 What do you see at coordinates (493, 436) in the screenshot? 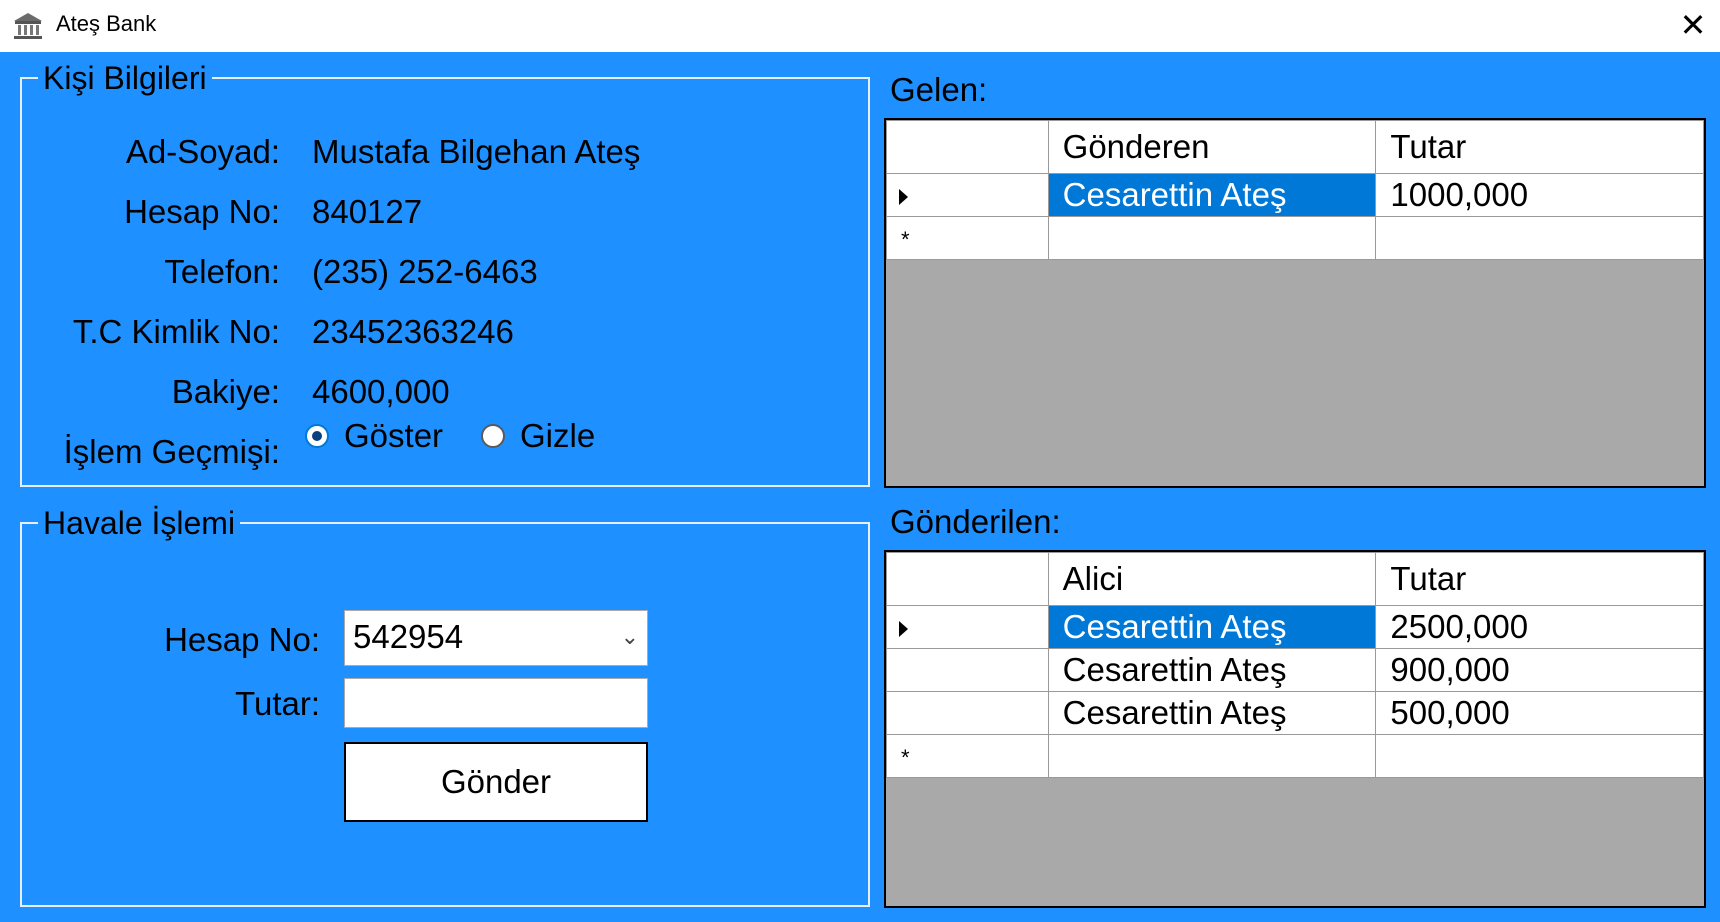
I see `gizle-radio` at bounding box center [493, 436].